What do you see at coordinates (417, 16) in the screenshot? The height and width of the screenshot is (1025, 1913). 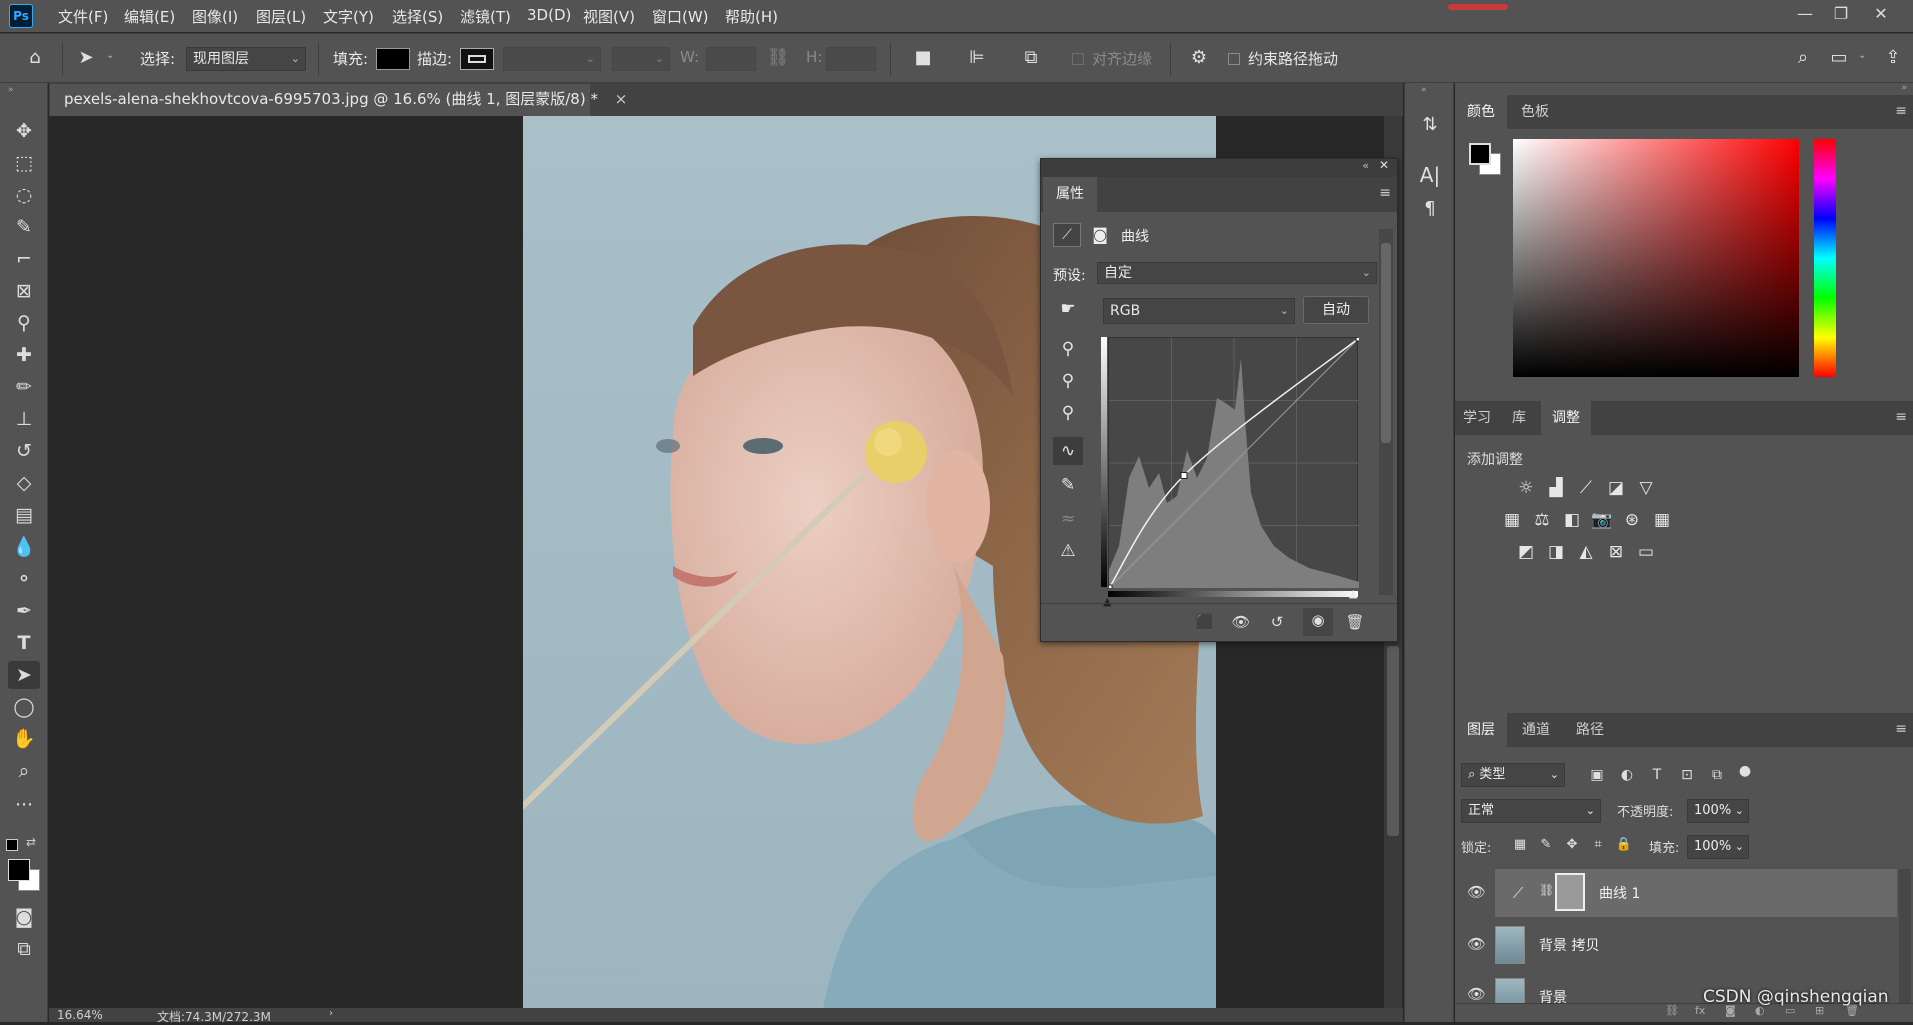 I see `menu-select: 选择(S)` at bounding box center [417, 16].